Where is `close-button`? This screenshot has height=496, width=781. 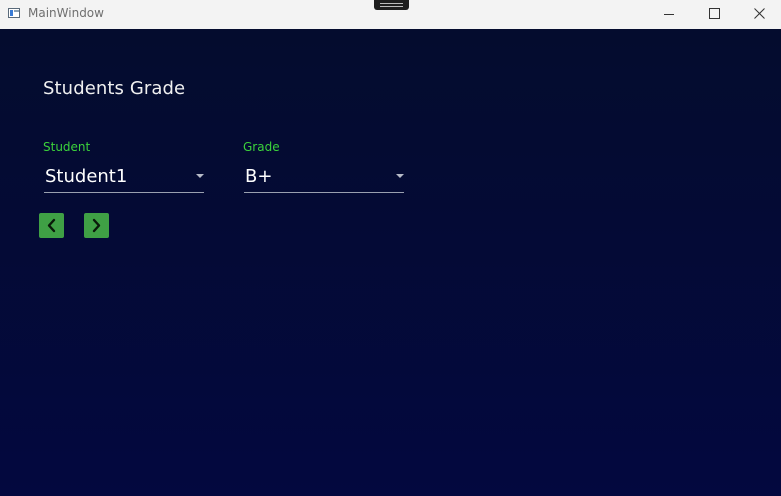 close-button is located at coordinates (759, 14).